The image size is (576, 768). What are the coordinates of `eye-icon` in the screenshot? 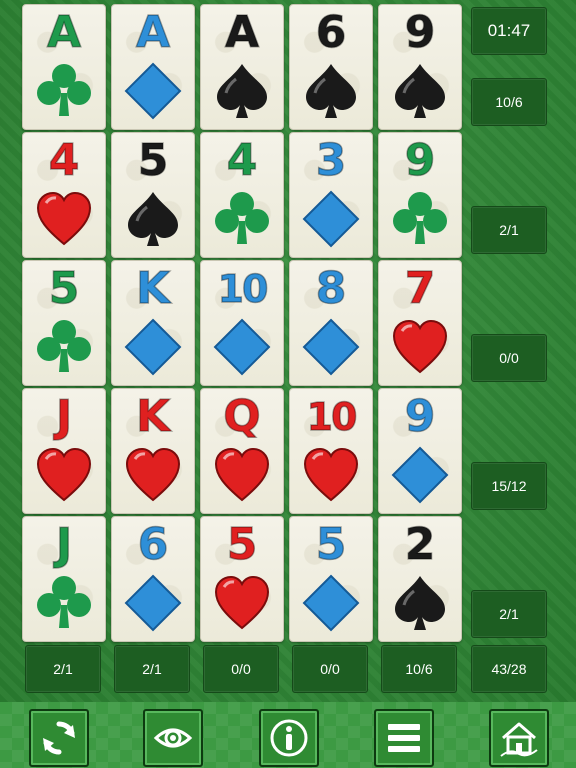 It's located at (173, 738).